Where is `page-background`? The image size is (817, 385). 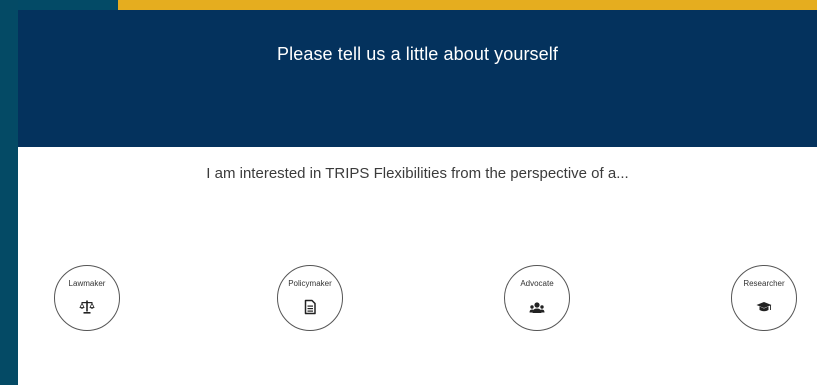
page-background is located at coordinates (9, 192).